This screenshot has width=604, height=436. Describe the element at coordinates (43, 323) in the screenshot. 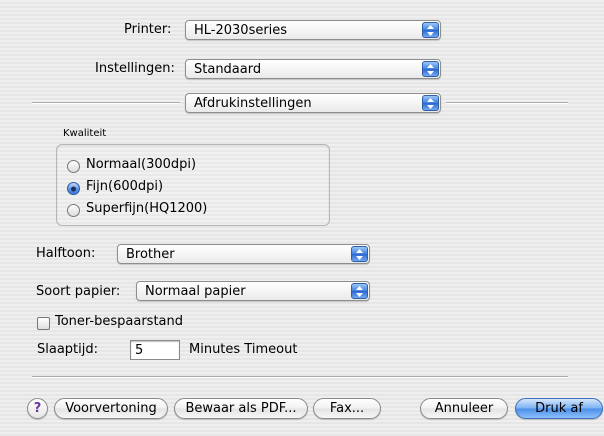

I see `toner-save-checkbox` at that location.